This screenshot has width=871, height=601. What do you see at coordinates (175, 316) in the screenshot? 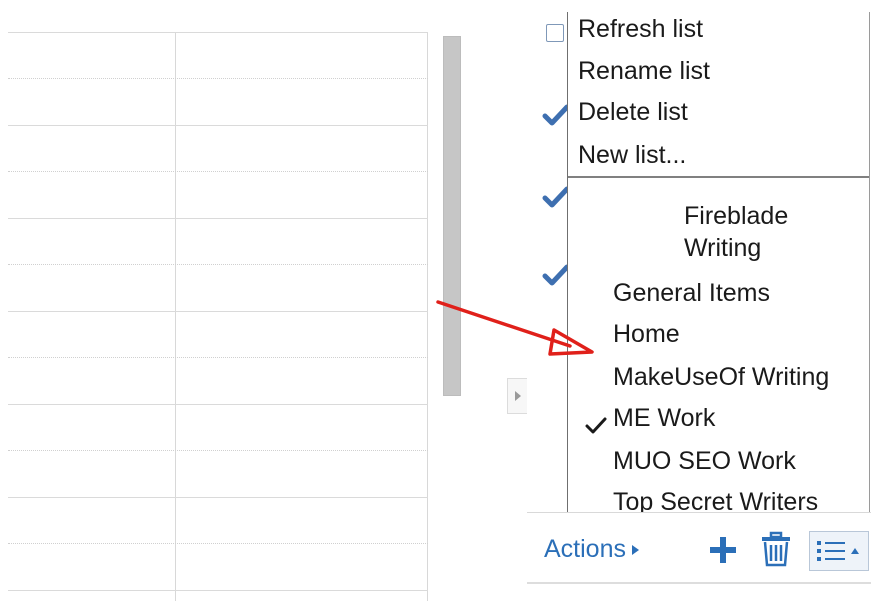
I see `grid-column-divider` at bounding box center [175, 316].